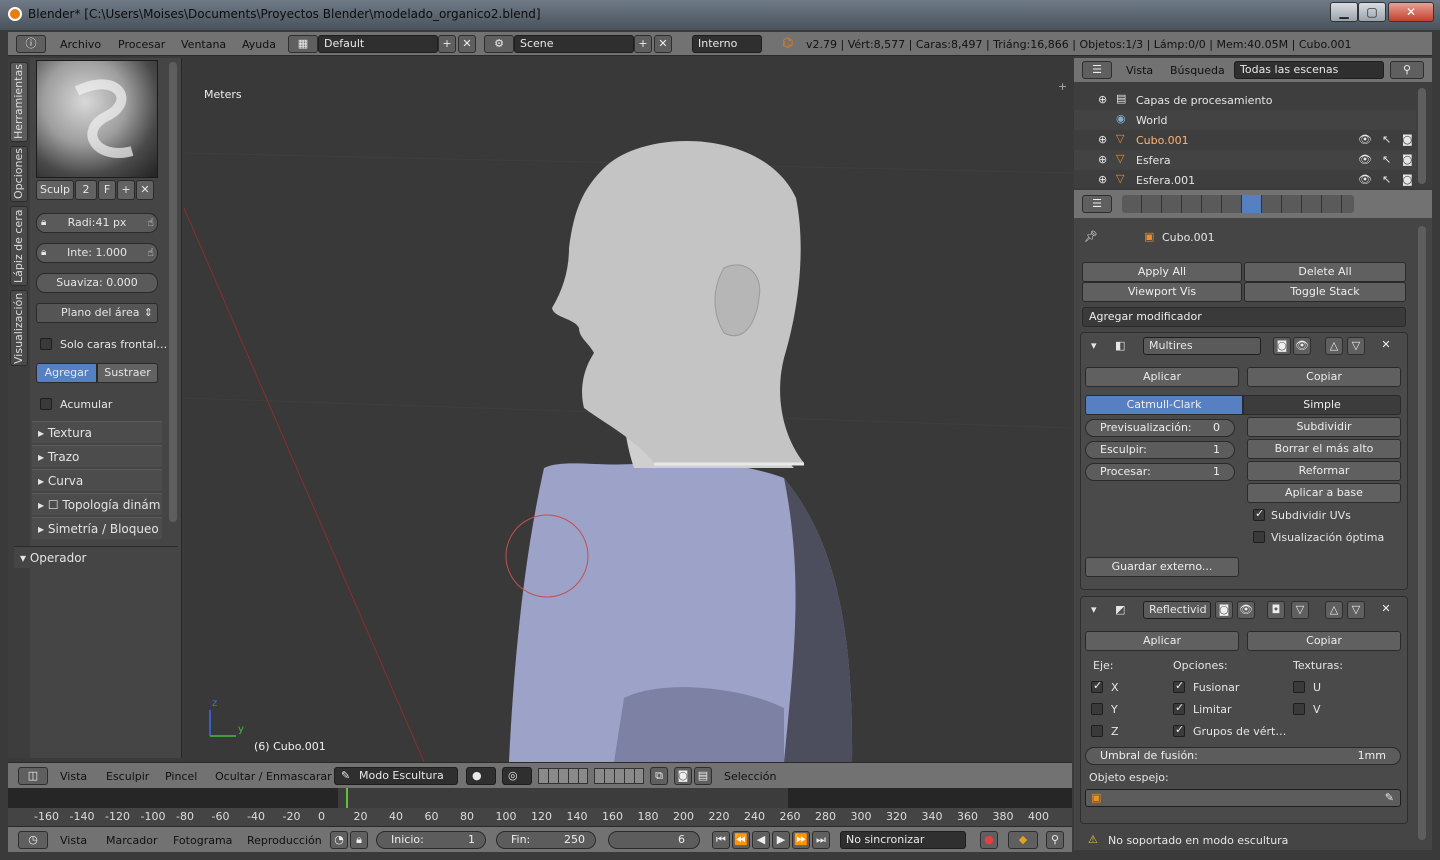 The image size is (1440, 860). Describe the element at coordinates (1245, 179) in the screenshot. I see `outliner-row-esfera001: ⊕ ▽ Esfera.001 👁︎ ↖ ◙` at that location.